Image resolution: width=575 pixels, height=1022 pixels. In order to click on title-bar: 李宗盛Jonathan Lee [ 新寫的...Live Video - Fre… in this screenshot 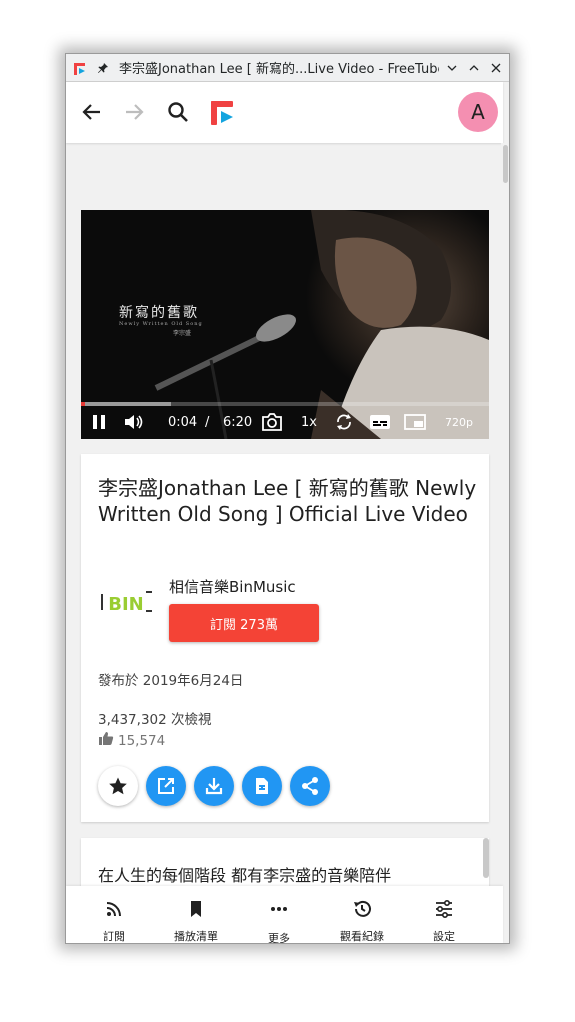, I will do `click(287, 68)`.